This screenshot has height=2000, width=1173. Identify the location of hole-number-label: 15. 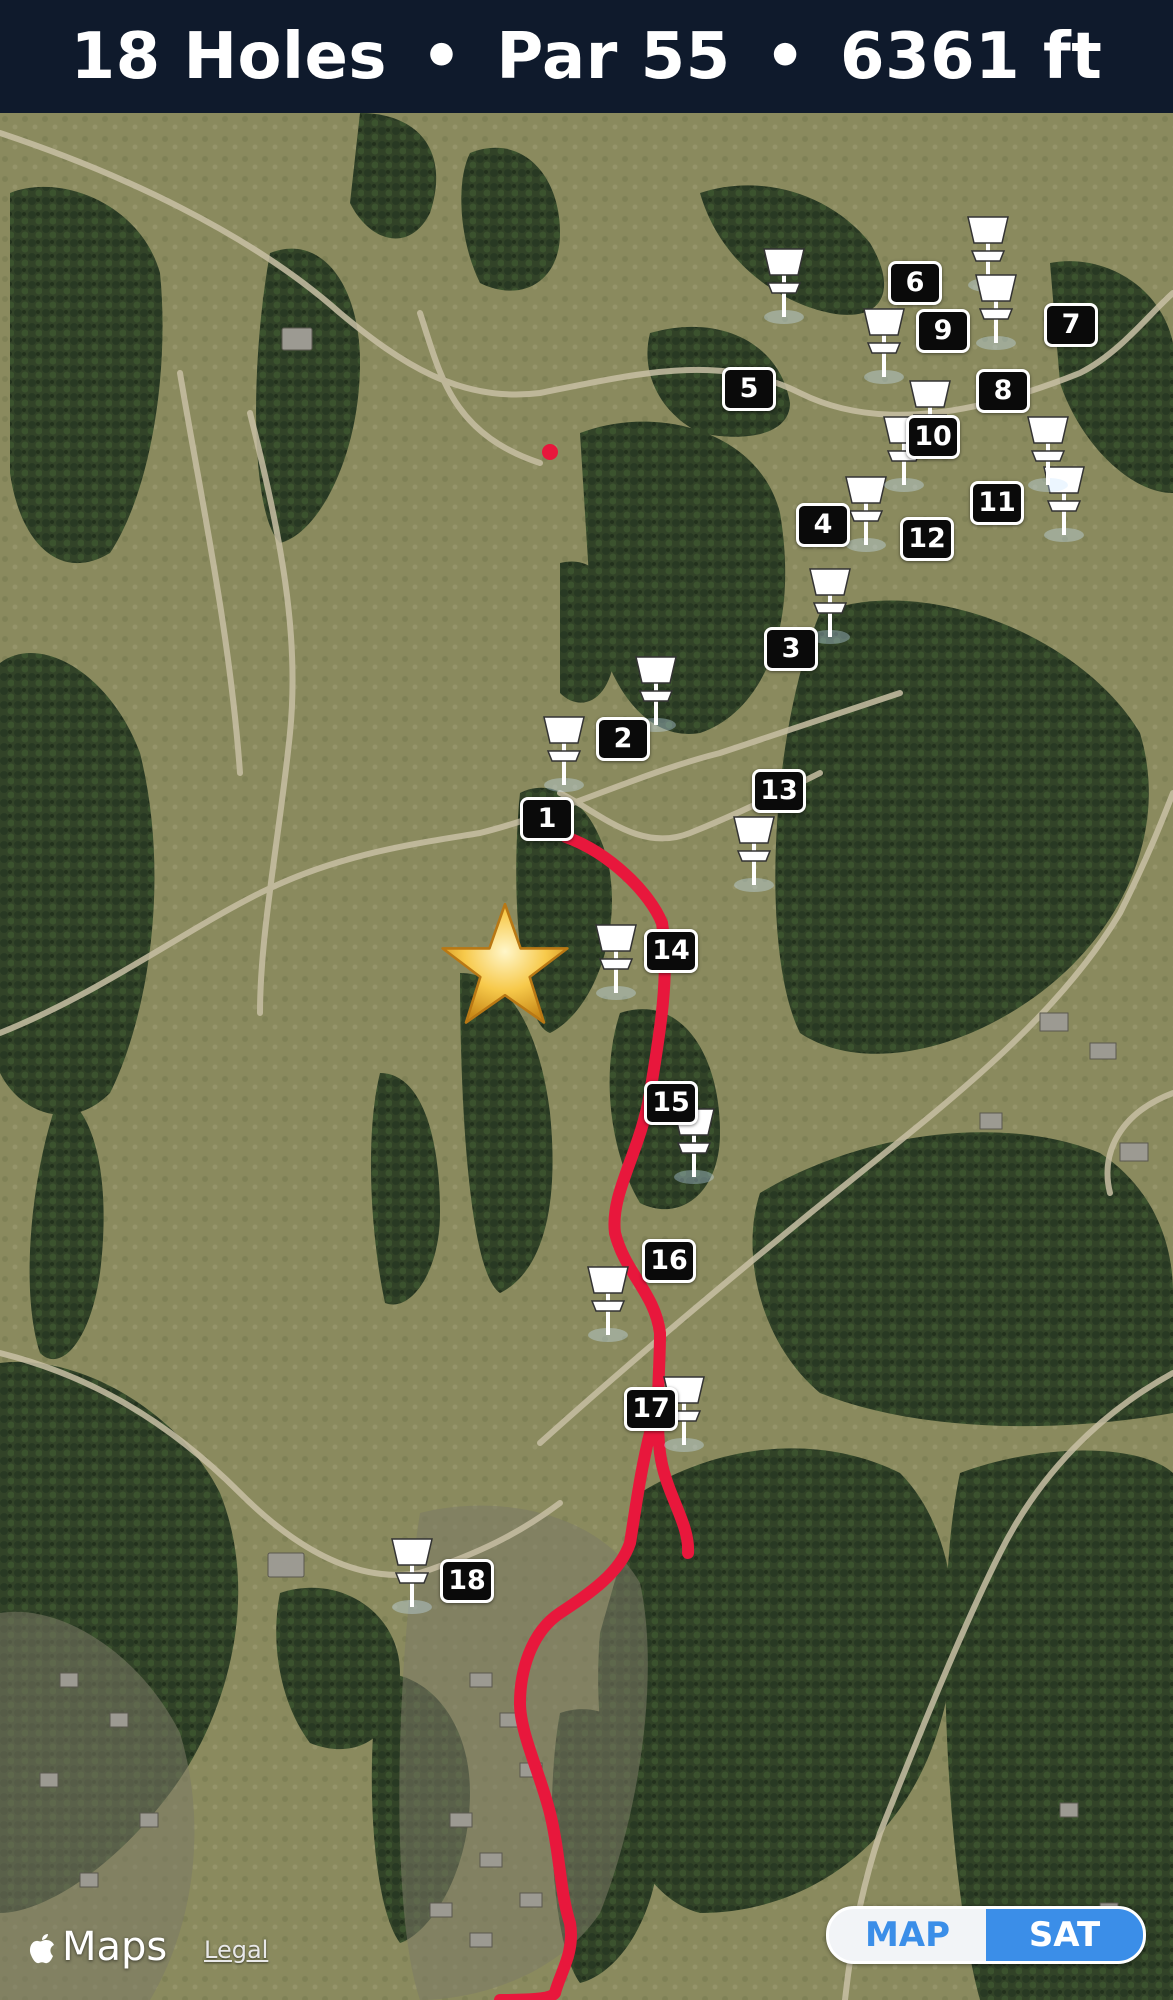
(671, 1103).